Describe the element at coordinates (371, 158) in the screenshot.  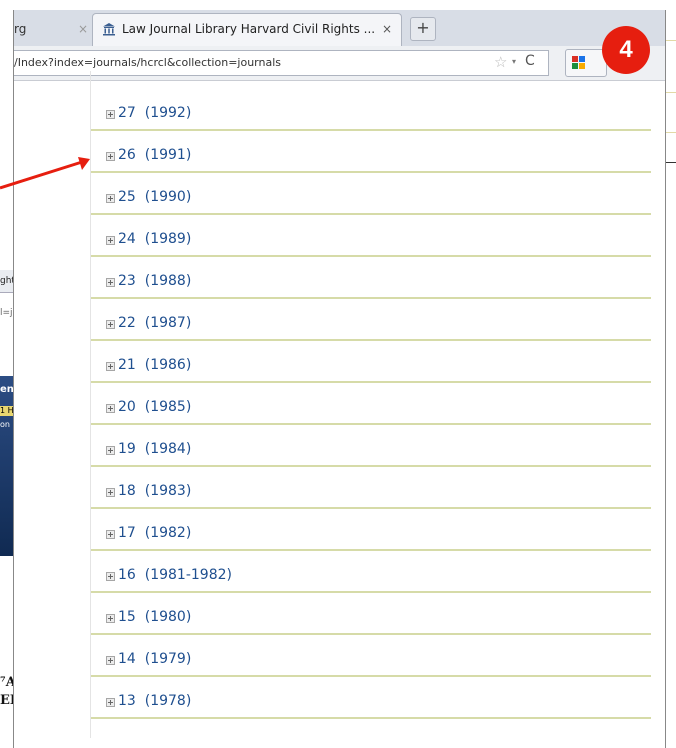
I see `volume-row: 26 (1991)` at that location.